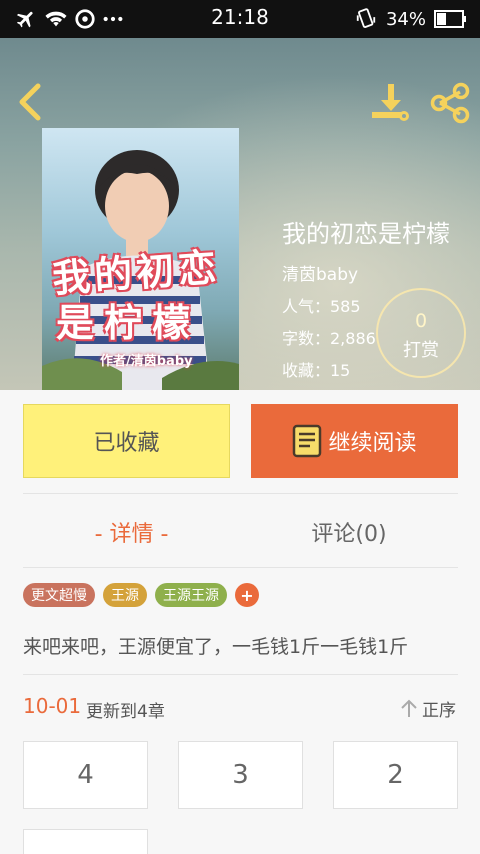  I want to click on share-button, so click(450, 103).